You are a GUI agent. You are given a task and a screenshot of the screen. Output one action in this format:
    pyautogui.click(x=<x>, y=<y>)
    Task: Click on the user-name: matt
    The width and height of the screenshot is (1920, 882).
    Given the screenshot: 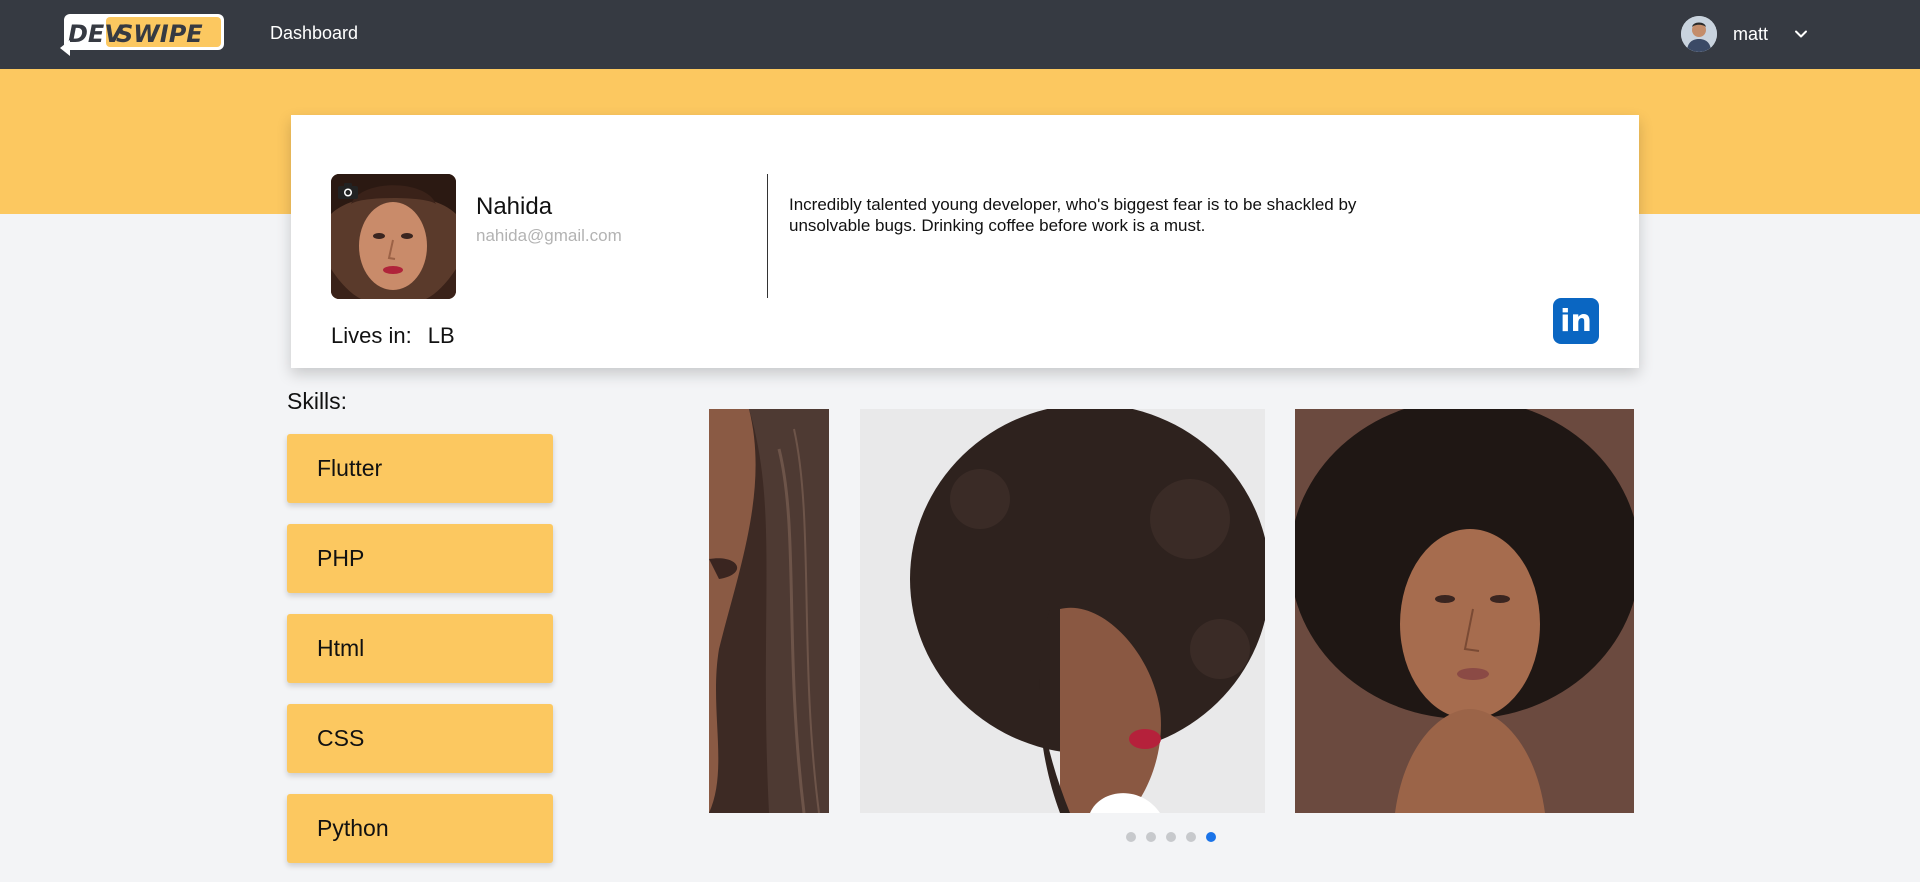 What is the action you would take?
    pyautogui.click(x=1750, y=33)
    